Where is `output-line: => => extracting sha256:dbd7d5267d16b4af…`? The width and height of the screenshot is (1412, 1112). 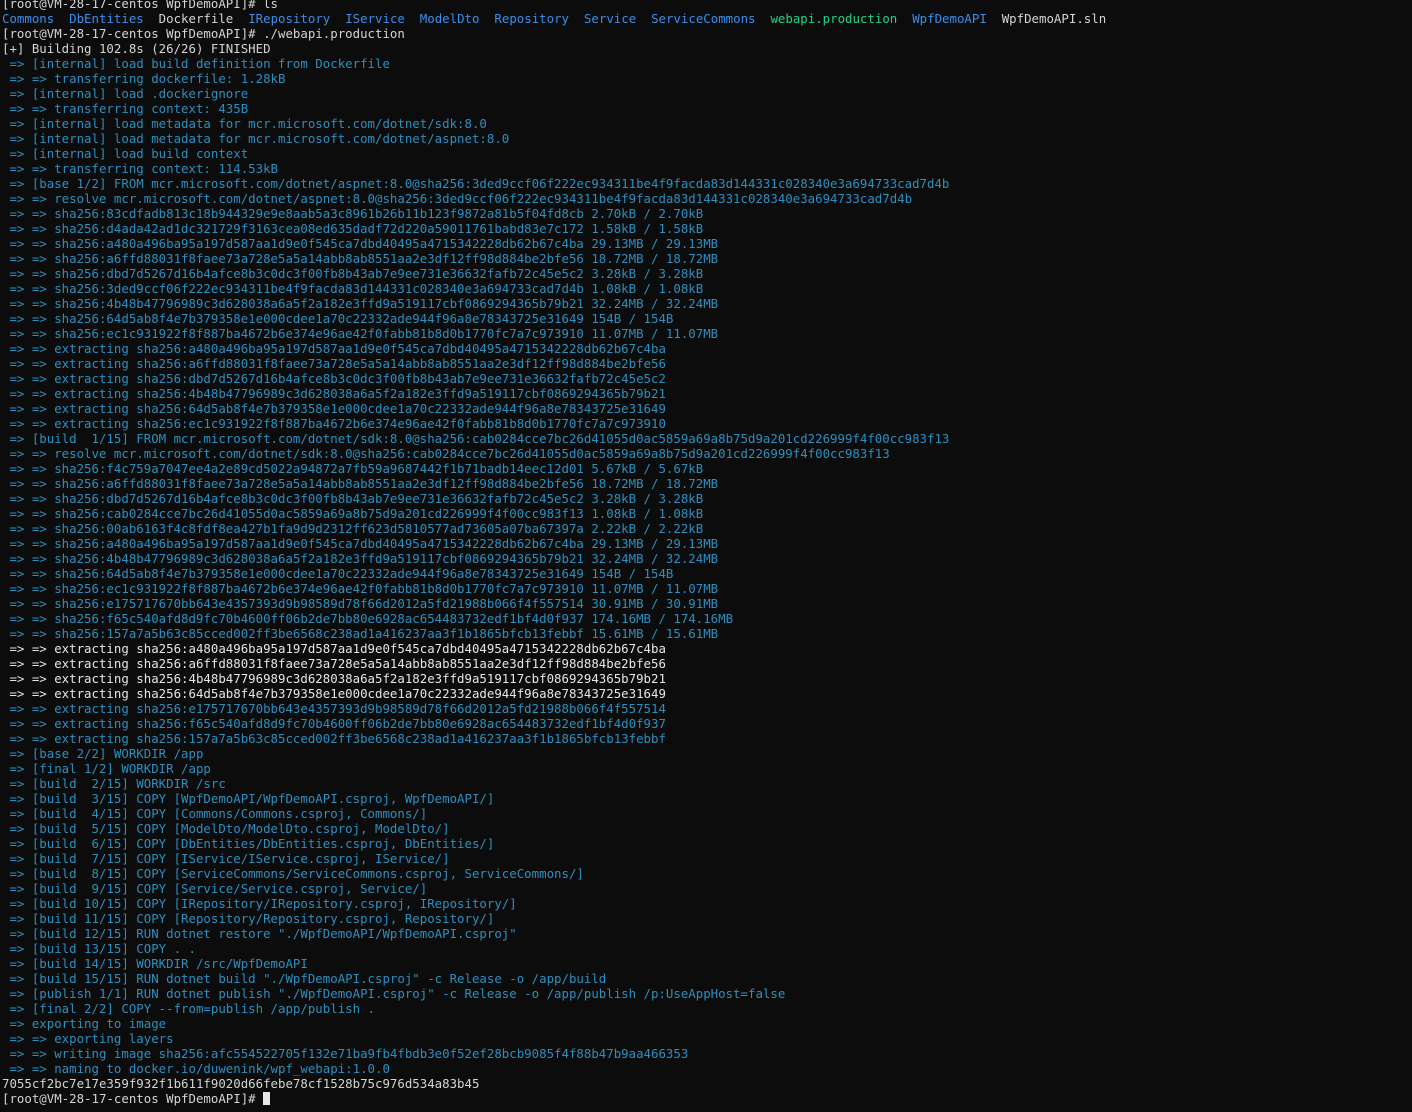
output-line: => => extracting sha256:dbd7d5267d16b4af… is located at coordinates (334, 378).